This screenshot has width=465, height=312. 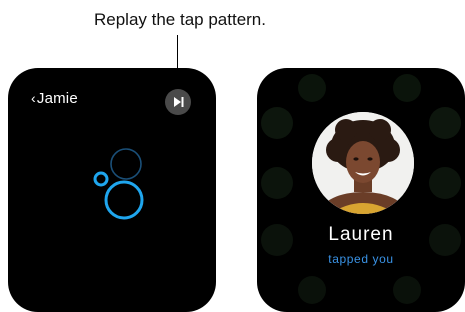 I want to click on contact-avatar, so click(x=363, y=163).